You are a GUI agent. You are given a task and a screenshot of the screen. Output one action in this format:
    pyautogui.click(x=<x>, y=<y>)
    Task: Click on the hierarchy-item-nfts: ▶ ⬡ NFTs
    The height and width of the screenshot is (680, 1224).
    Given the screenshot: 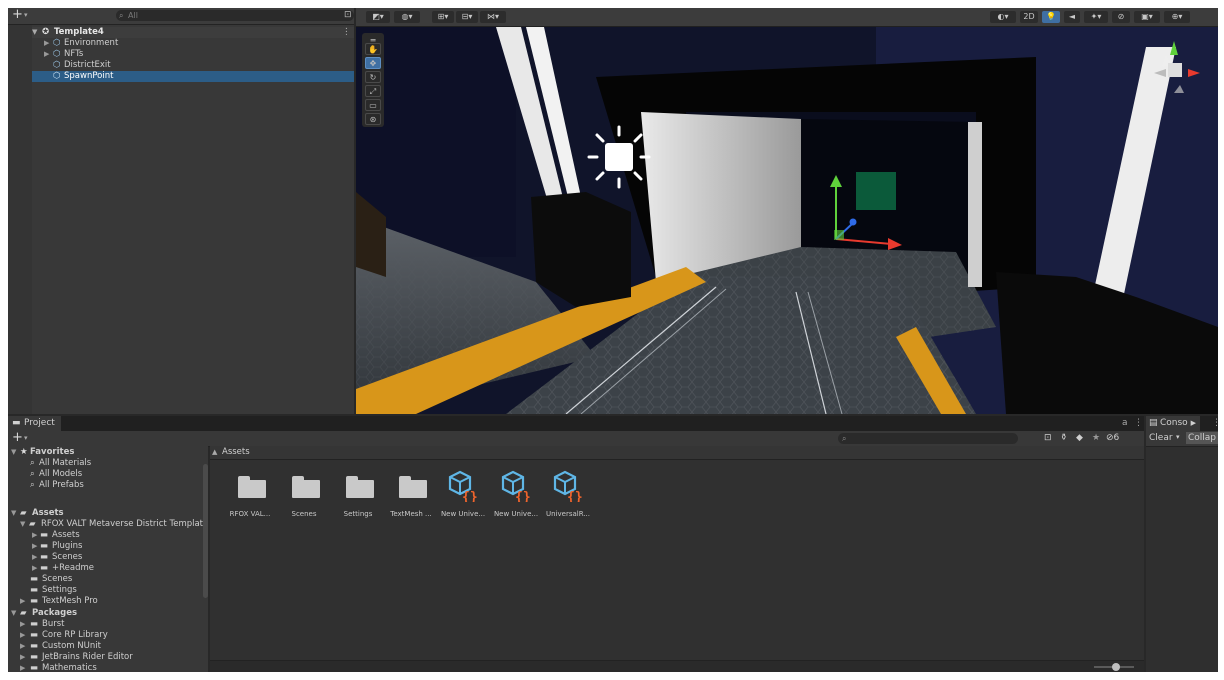 What is the action you would take?
    pyautogui.click(x=181, y=54)
    